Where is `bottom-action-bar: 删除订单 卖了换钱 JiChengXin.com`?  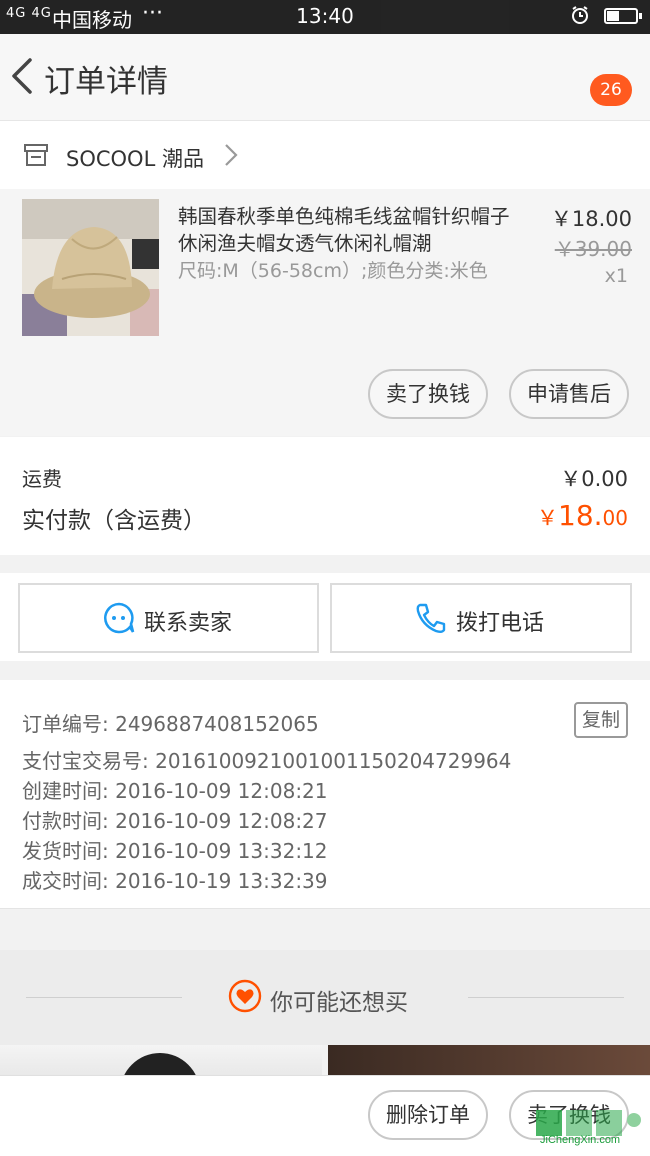 bottom-action-bar: 删除订单 卖了换钱 JiChengXin.com is located at coordinates (325, 1115).